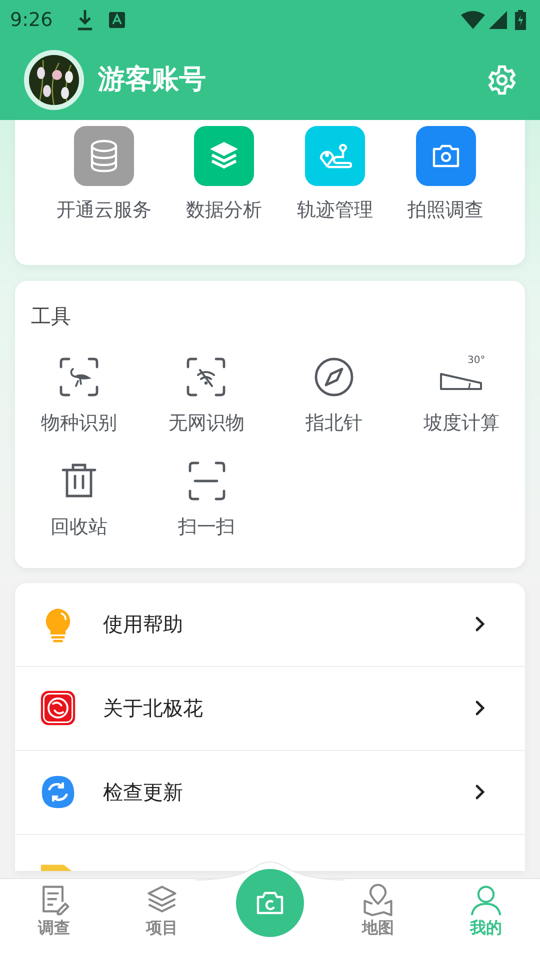 Image resolution: width=540 pixels, height=960 pixels. Describe the element at coordinates (206, 481) in the screenshot. I see `scan-icon` at that location.